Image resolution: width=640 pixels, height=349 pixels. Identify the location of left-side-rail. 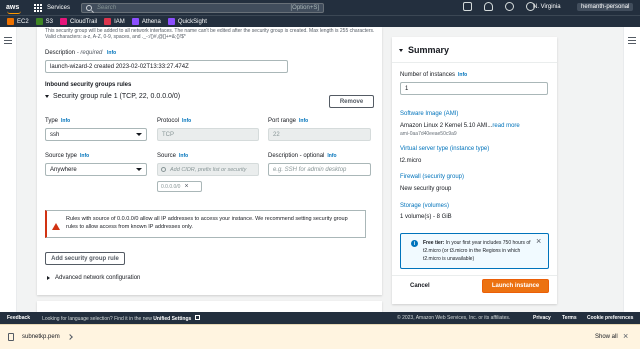
(8, 169).